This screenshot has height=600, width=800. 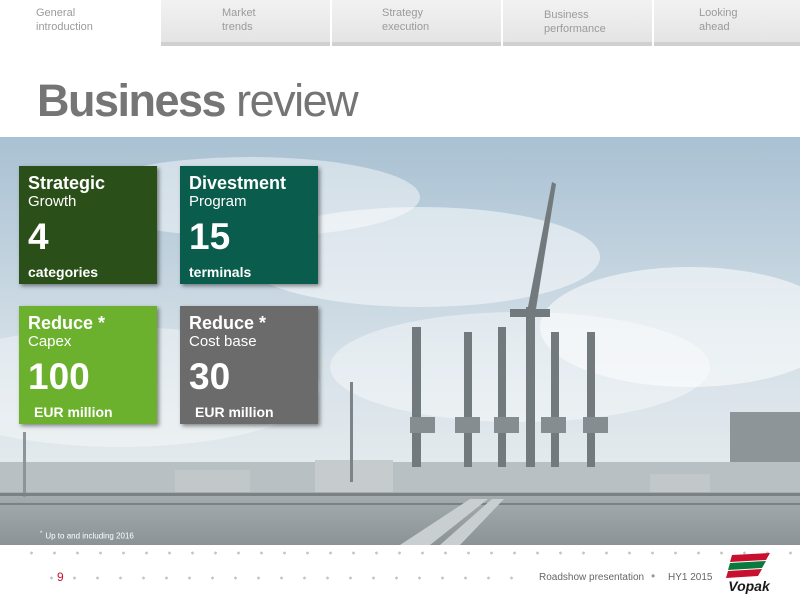 I want to click on card-subtitle: Cost base, so click(x=223, y=341).